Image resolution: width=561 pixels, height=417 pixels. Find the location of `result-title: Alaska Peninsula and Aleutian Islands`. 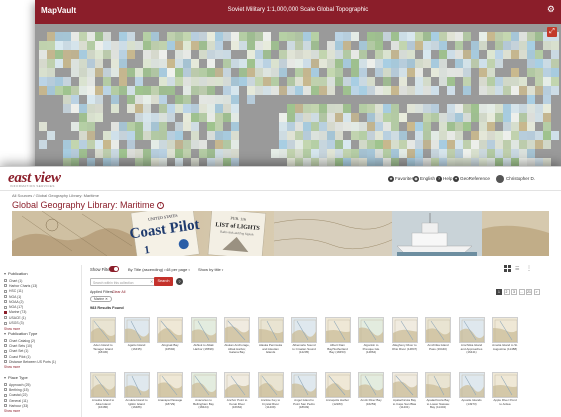

result-title: Alaska Peninsula and Aleutian Islands is located at coordinates (271, 349).